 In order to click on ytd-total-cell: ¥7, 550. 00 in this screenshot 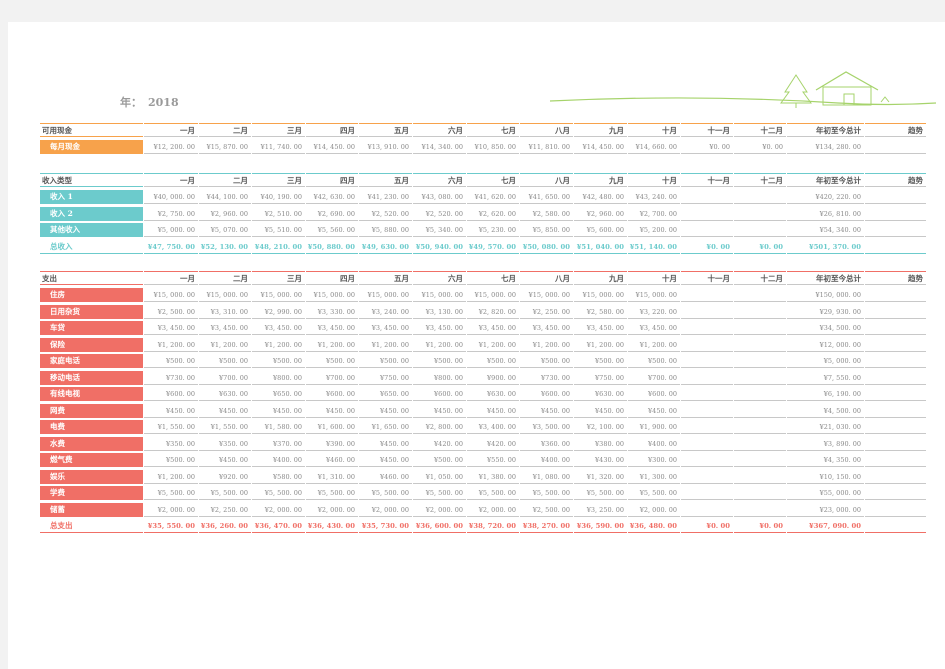, I will do `click(825, 378)`.